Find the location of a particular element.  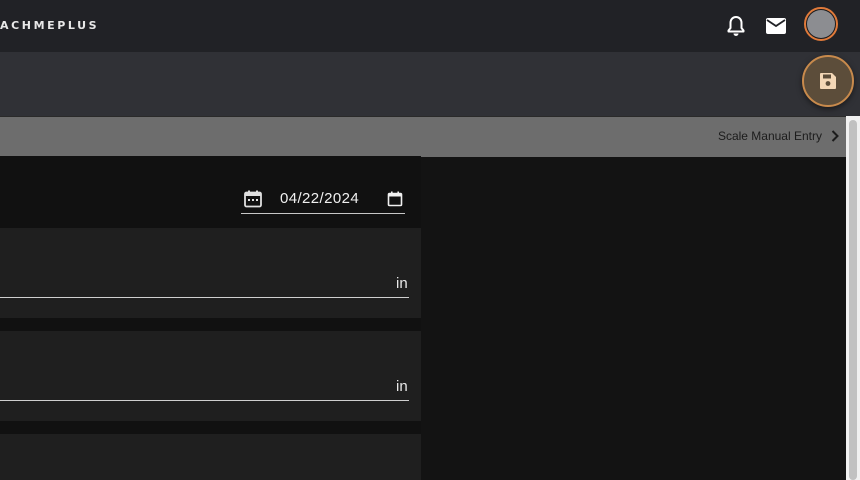

save-icon is located at coordinates (828, 81).